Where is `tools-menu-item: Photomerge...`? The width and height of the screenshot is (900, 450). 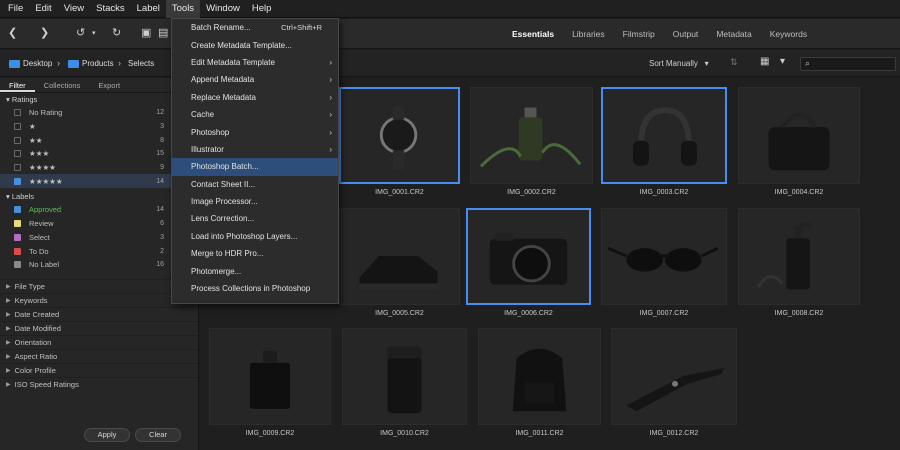
tools-menu-item: Photomerge... is located at coordinates (255, 270).